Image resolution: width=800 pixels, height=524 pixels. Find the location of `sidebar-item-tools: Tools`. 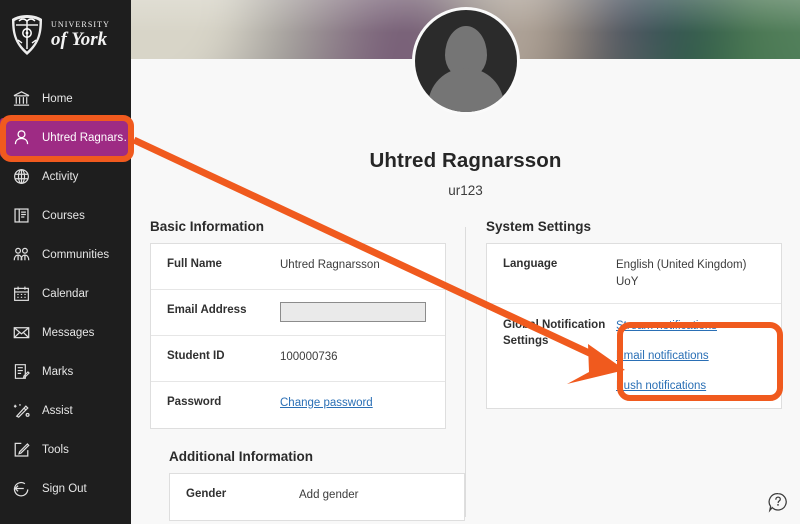

sidebar-item-tools: Tools is located at coordinates (65, 449).